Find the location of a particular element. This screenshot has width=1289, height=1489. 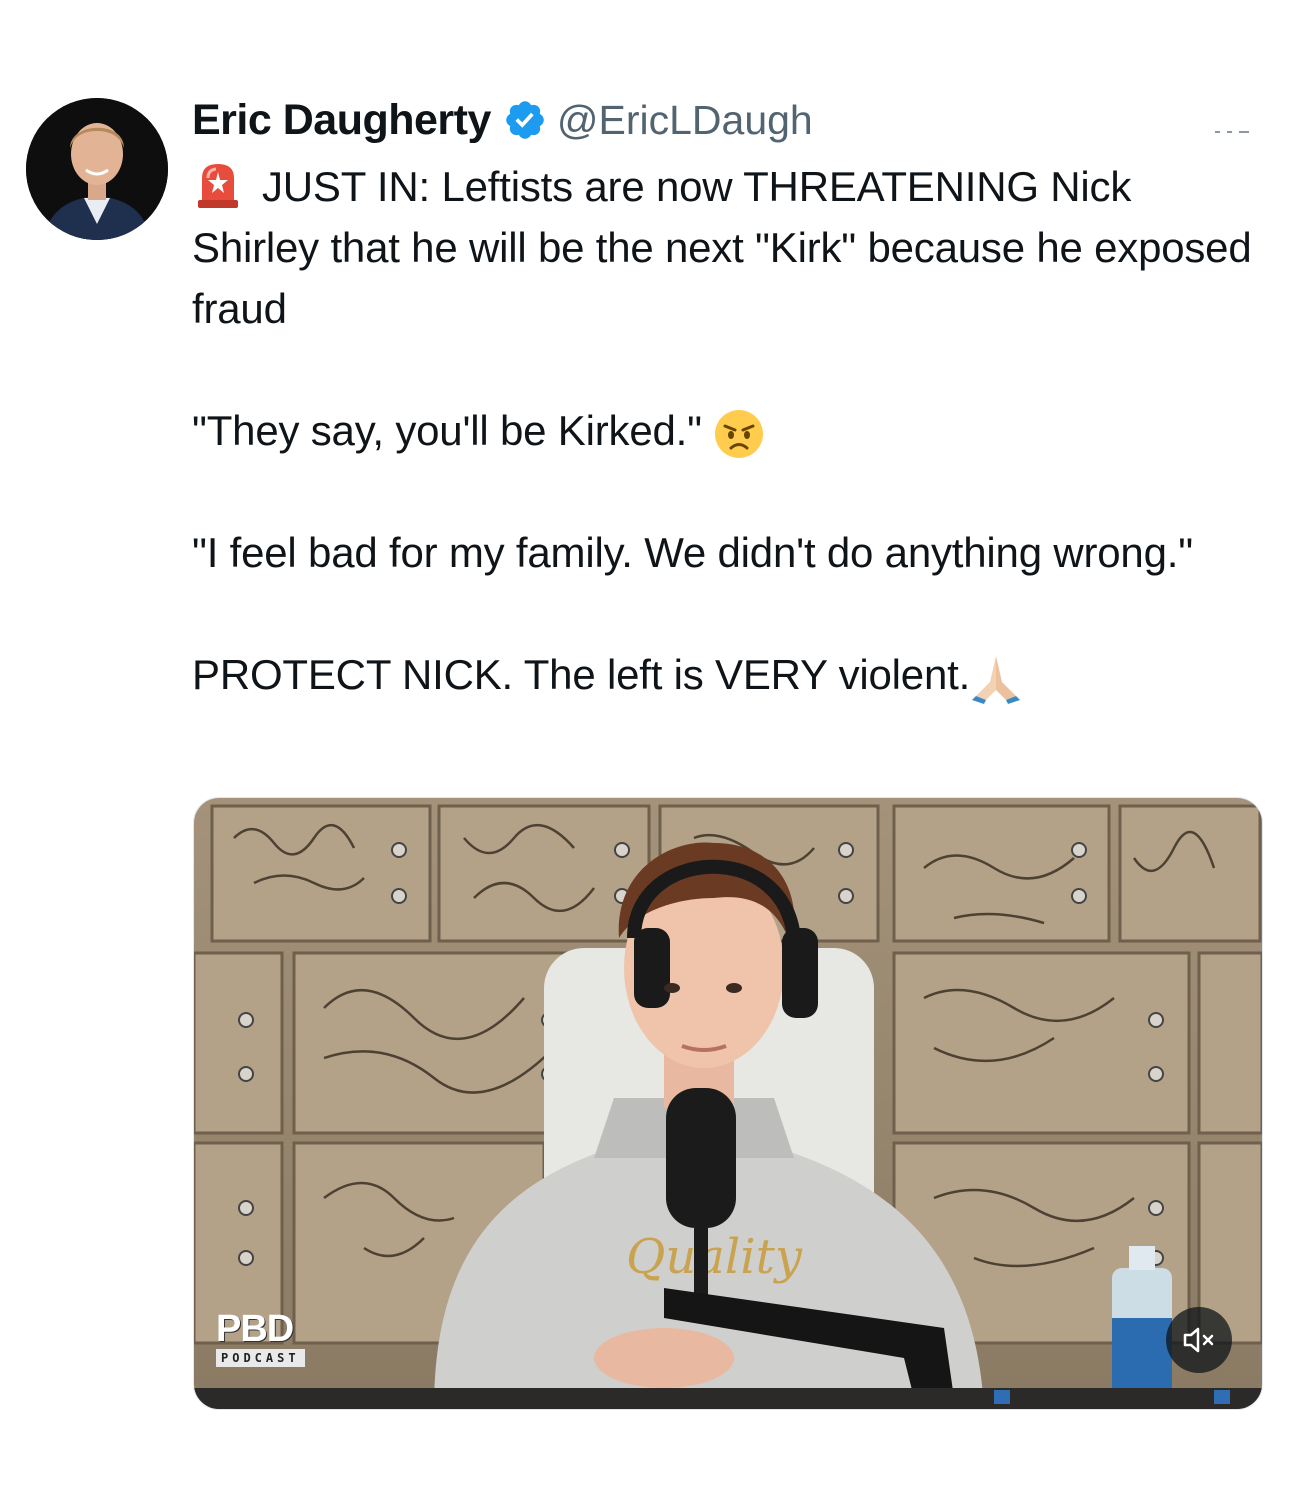

angry-face-icon is located at coordinates (739, 433).